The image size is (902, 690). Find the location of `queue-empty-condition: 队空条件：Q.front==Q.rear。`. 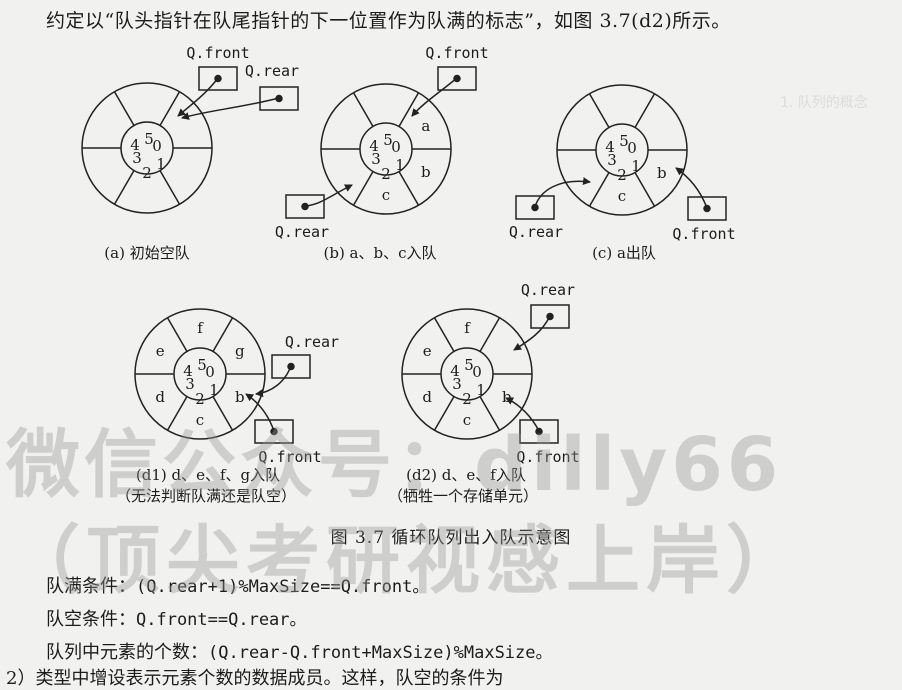

queue-empty-condition: 队空条件：Q.front==Q.rear。 is located at coordinates (176, 618).